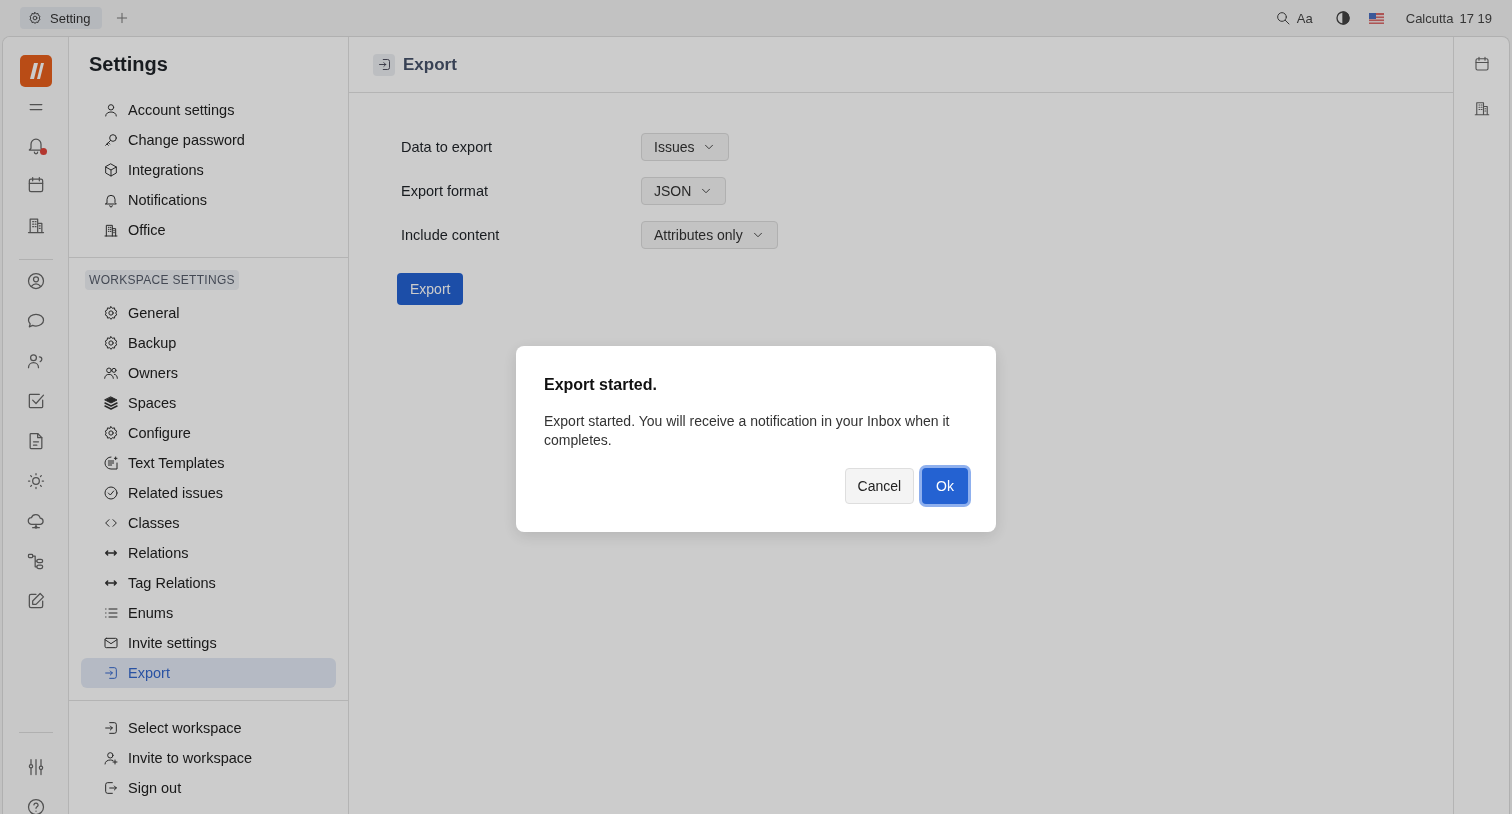 The height and width of the screenshot is (814, 1512). What do you see at coordinates (945, 486) in the screenshot?
I see `ok-button: Ok` at bounding box center [945, 486].